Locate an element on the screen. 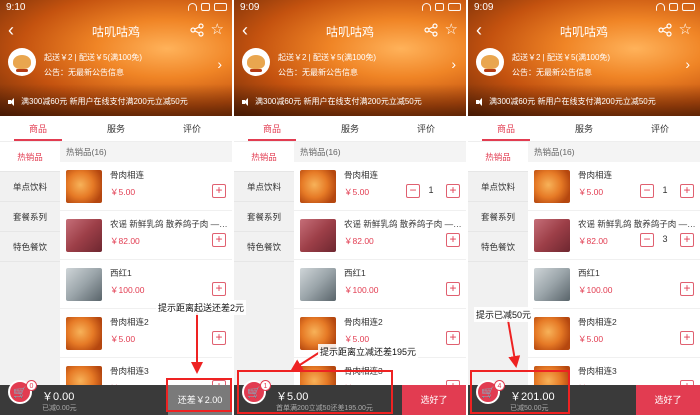 Image resolution: width=700 pixels, height=415 pixels. checkout-button: 还差￥2.00 is located at coordinates (200, 400).